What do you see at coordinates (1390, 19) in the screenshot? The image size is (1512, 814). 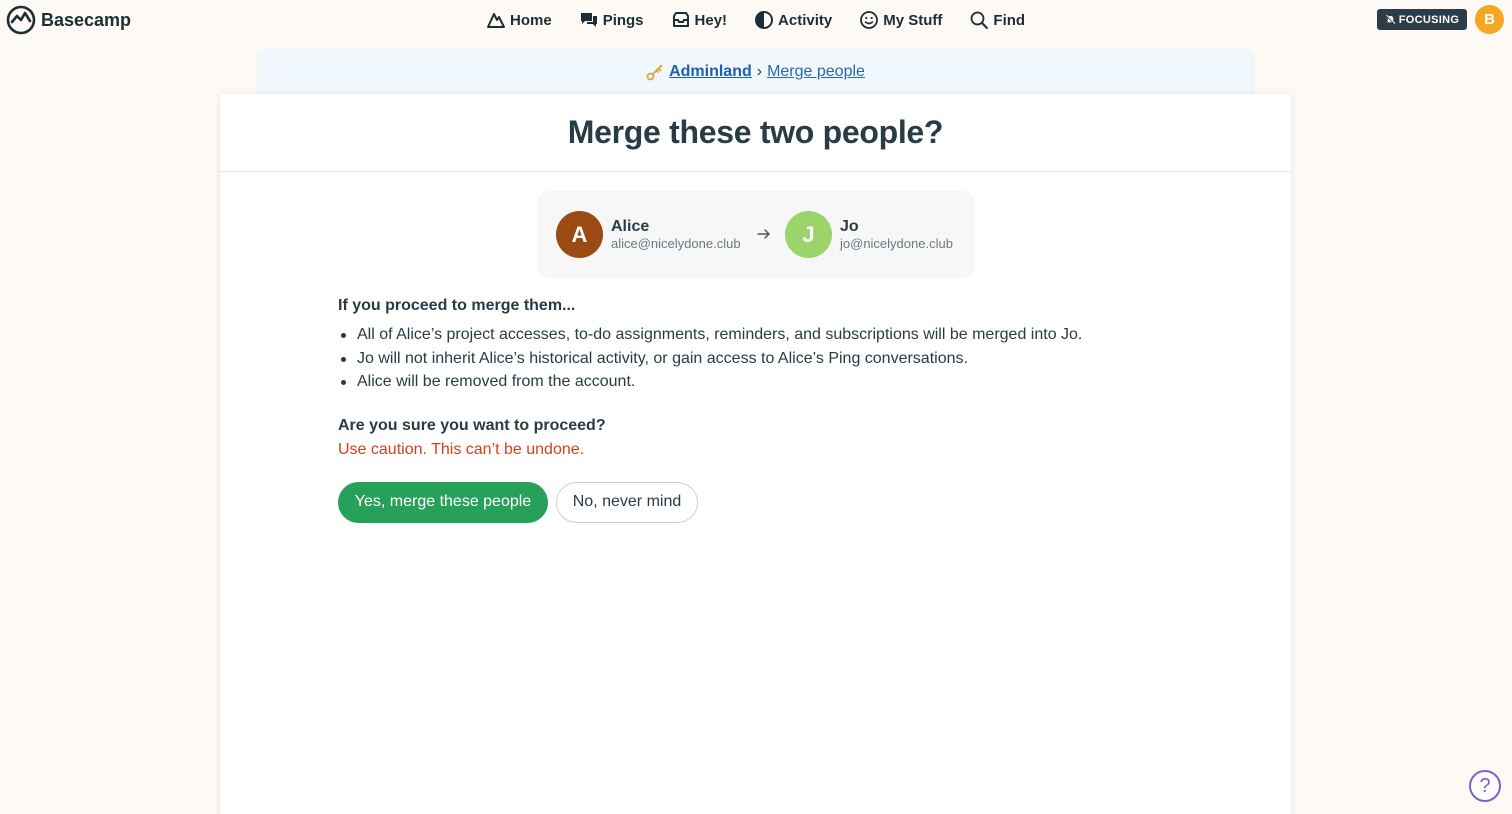 I see `bell-off-icon` at bounding box center [1390, 19].